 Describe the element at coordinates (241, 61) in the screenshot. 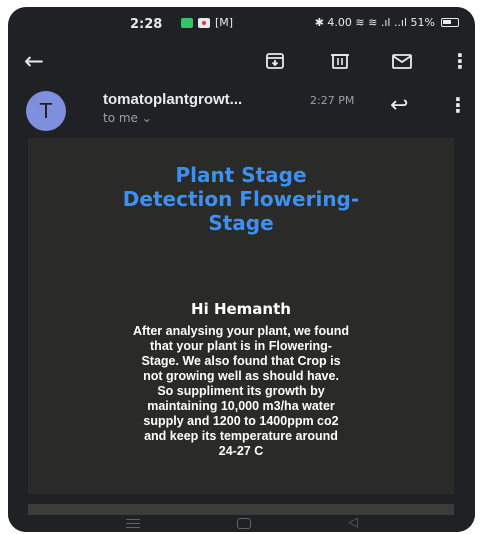

I see `email-toolbar: ← ⋮` at that location.